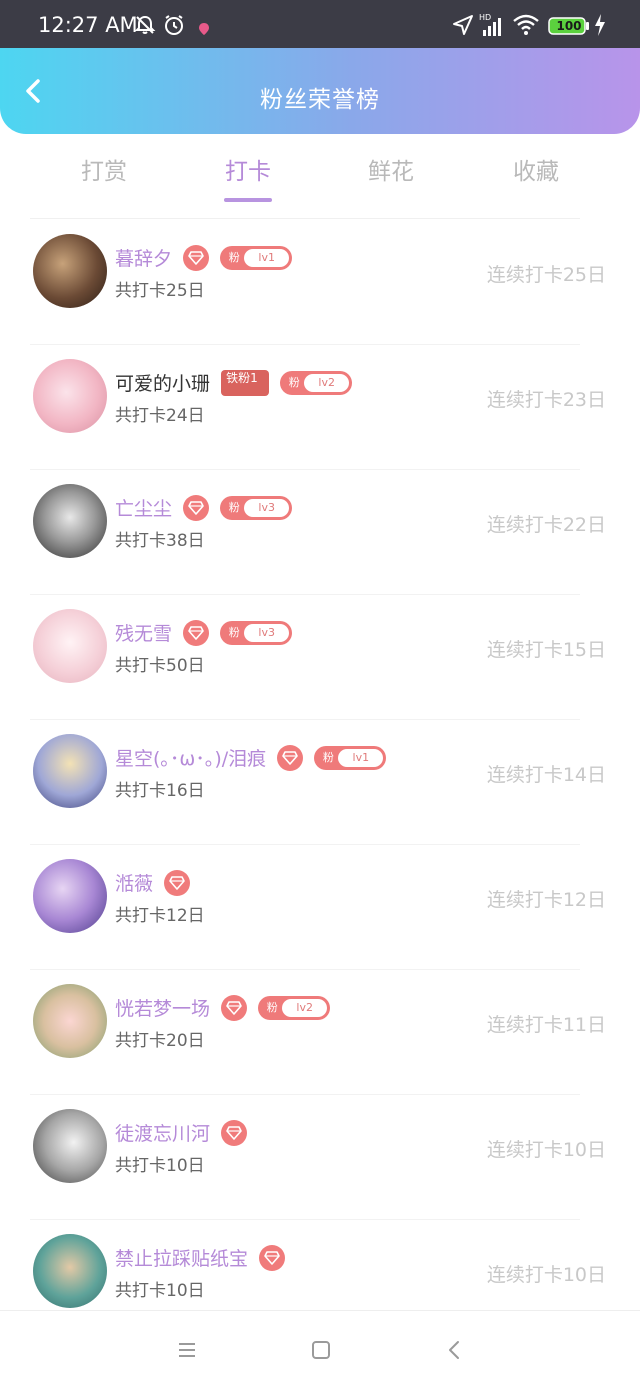  Describe the element at coordinates (546, 275) in the screenshot. I see `streak-checkin: 连续打卡25日` at that location.